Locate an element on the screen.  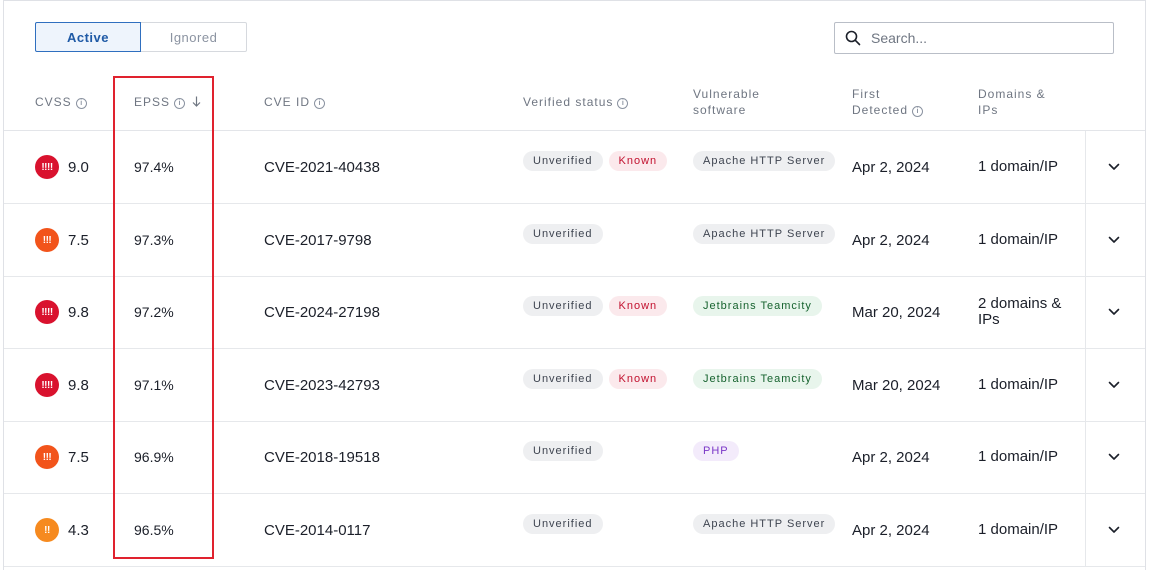
cve-id-cell: CVE-2024-27198 is located at coordinates (322, 312).